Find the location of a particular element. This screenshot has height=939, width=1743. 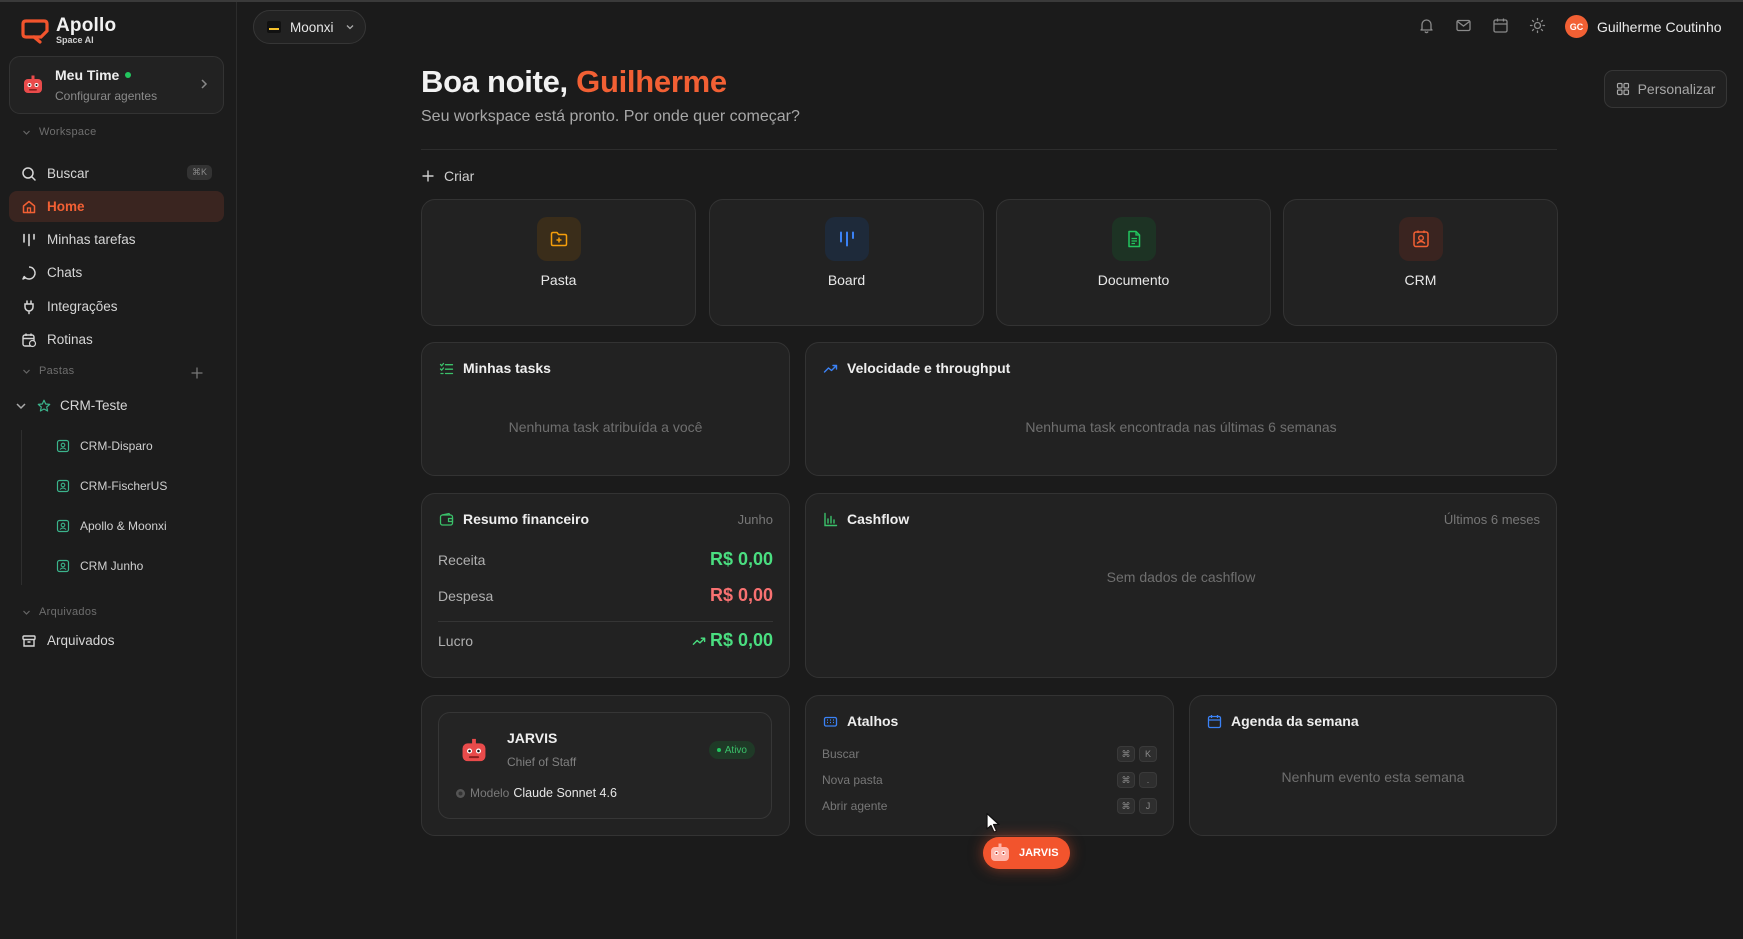

create-board-card: Board is located at coordinates (846, 262).